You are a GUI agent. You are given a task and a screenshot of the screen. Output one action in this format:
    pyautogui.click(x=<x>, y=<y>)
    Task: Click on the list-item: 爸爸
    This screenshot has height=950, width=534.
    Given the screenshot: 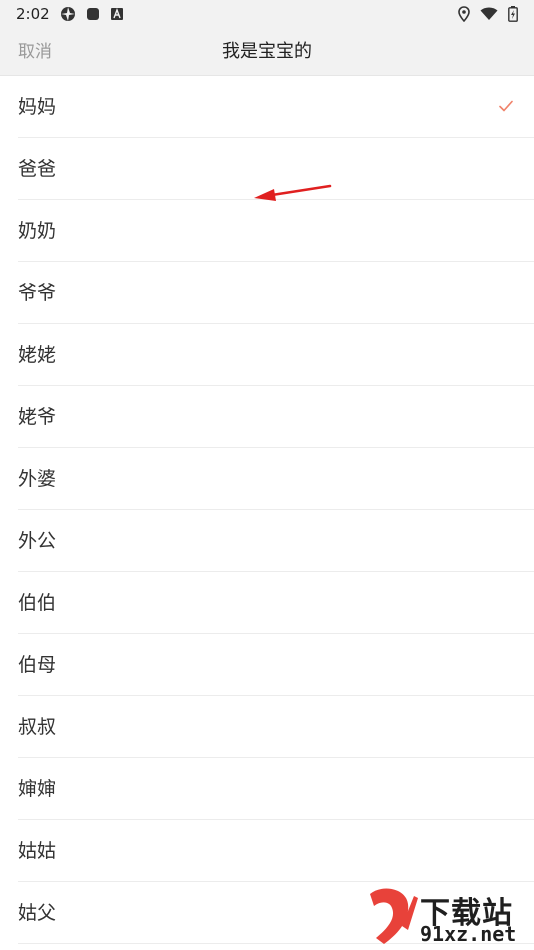 What is the action you would take?
    pyautogui.click(x=276, y=169)
    